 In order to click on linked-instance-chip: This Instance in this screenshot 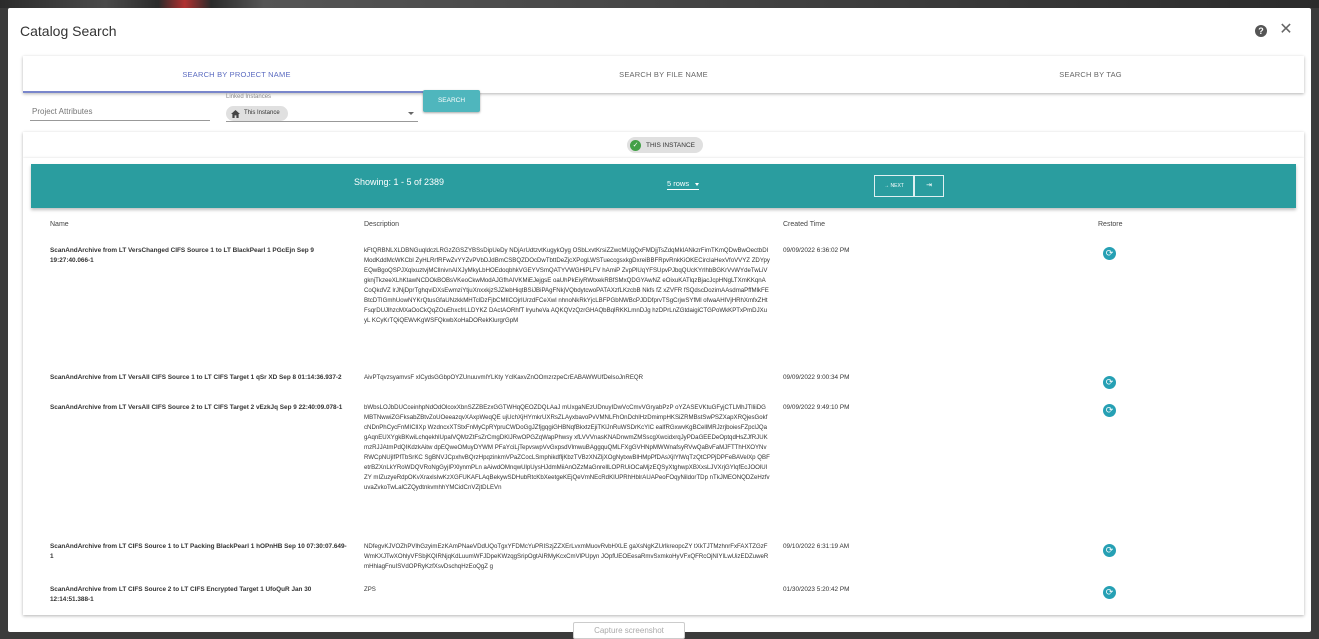, I will do `click(257, 113)`.